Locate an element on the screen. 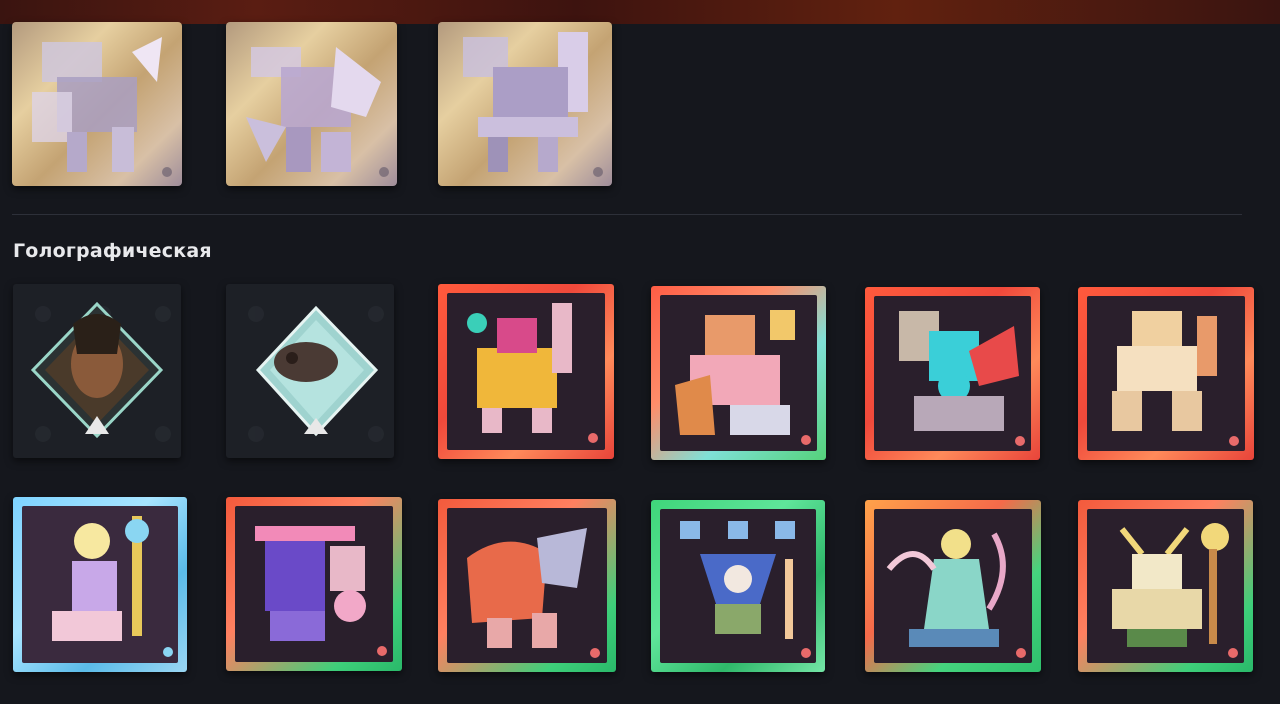 The image size is (1280, 704). section-divider is located at coordinates (627, 214).